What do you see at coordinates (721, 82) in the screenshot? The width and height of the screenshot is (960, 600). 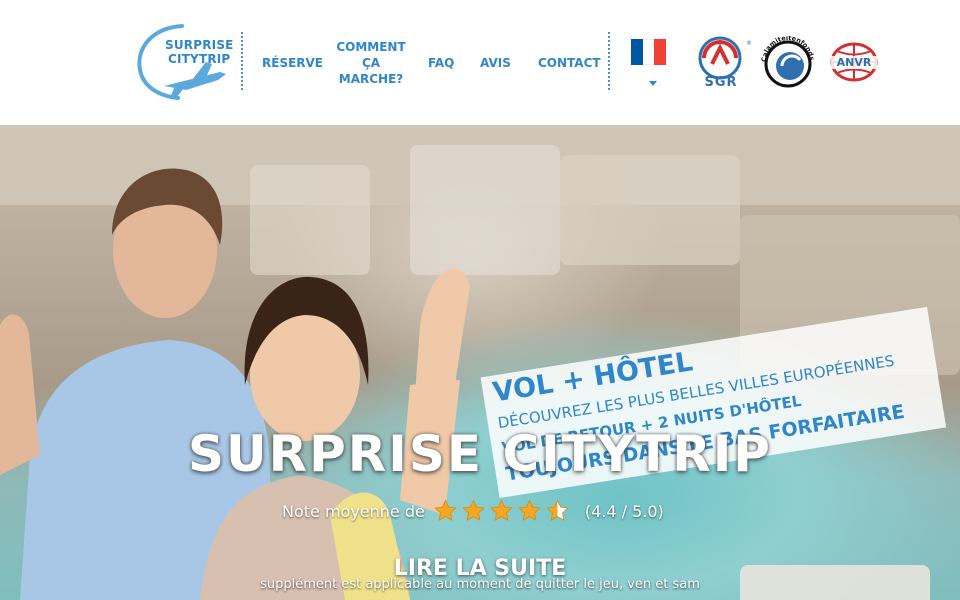 I see `sgr-label: SGR` at bounding box center [721, 82].